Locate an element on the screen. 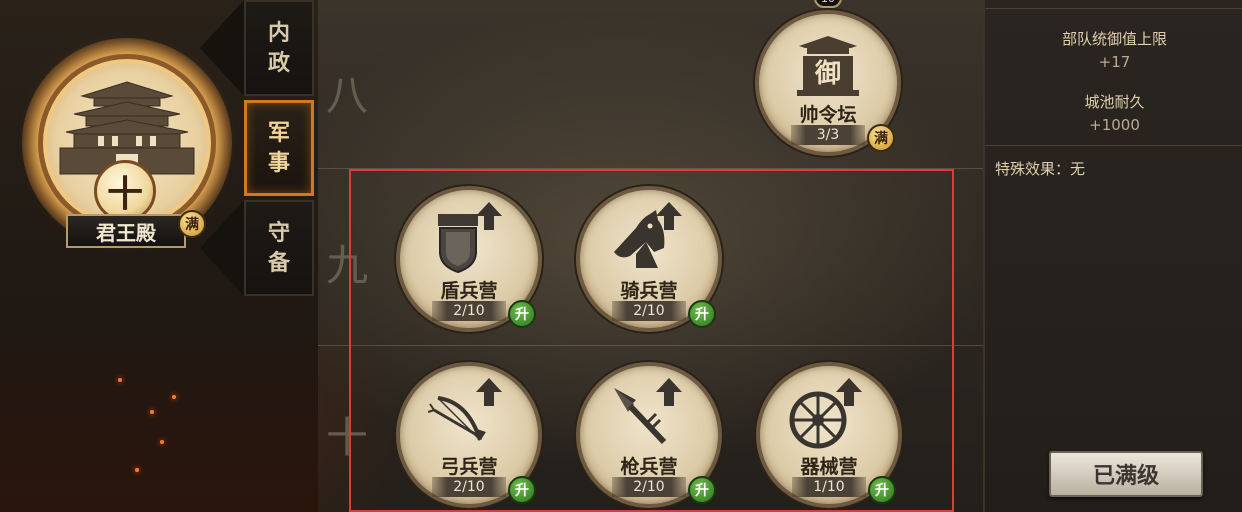 This screenshot has height=512, width=1242. altar-emblem: 御 is located at coordinates (827, 73).